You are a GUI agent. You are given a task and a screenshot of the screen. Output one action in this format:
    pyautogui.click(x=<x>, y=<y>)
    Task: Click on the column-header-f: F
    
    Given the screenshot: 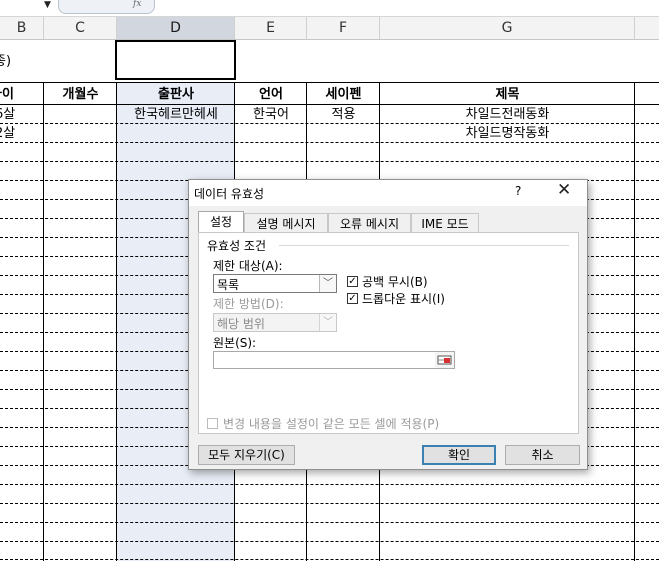 What is the action you would take?
    pyautogui.click(x=343, y=28)
    